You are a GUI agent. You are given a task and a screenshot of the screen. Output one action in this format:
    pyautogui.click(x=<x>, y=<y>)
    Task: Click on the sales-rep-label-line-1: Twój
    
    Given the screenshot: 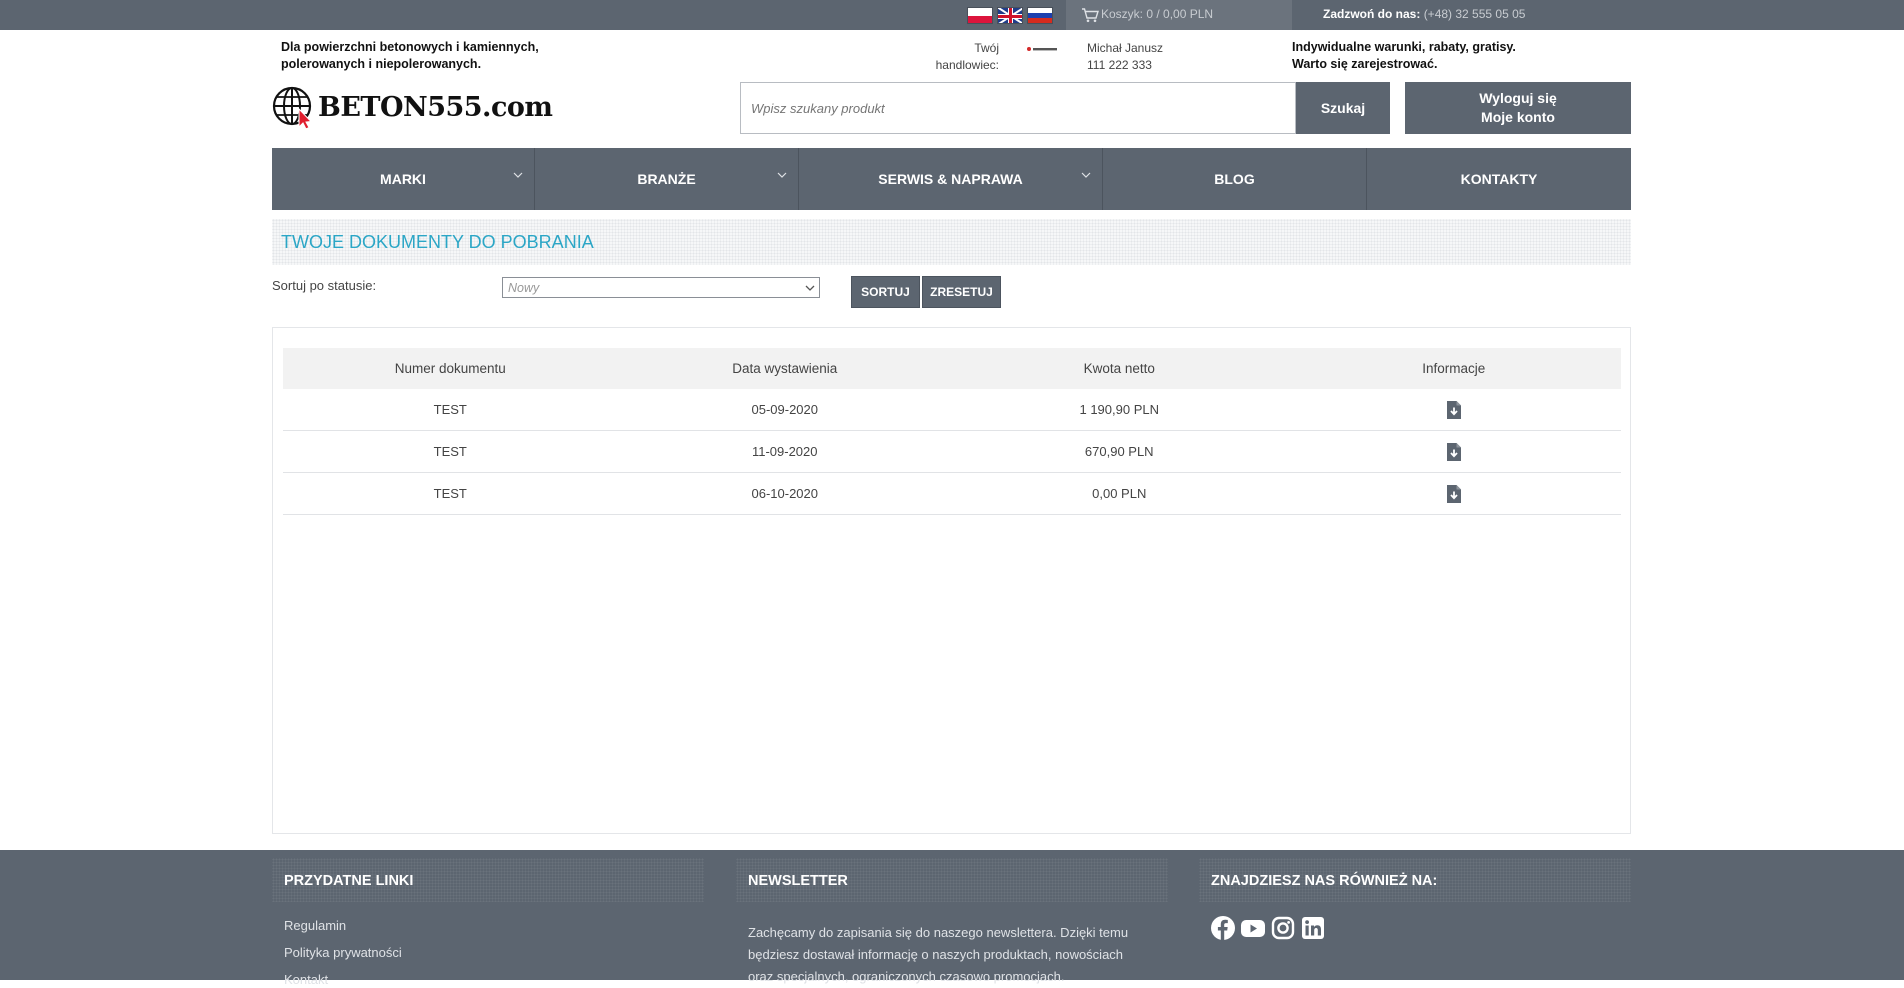 What is the action you would take?
    pyautogui.click(x=986, y=48)
    